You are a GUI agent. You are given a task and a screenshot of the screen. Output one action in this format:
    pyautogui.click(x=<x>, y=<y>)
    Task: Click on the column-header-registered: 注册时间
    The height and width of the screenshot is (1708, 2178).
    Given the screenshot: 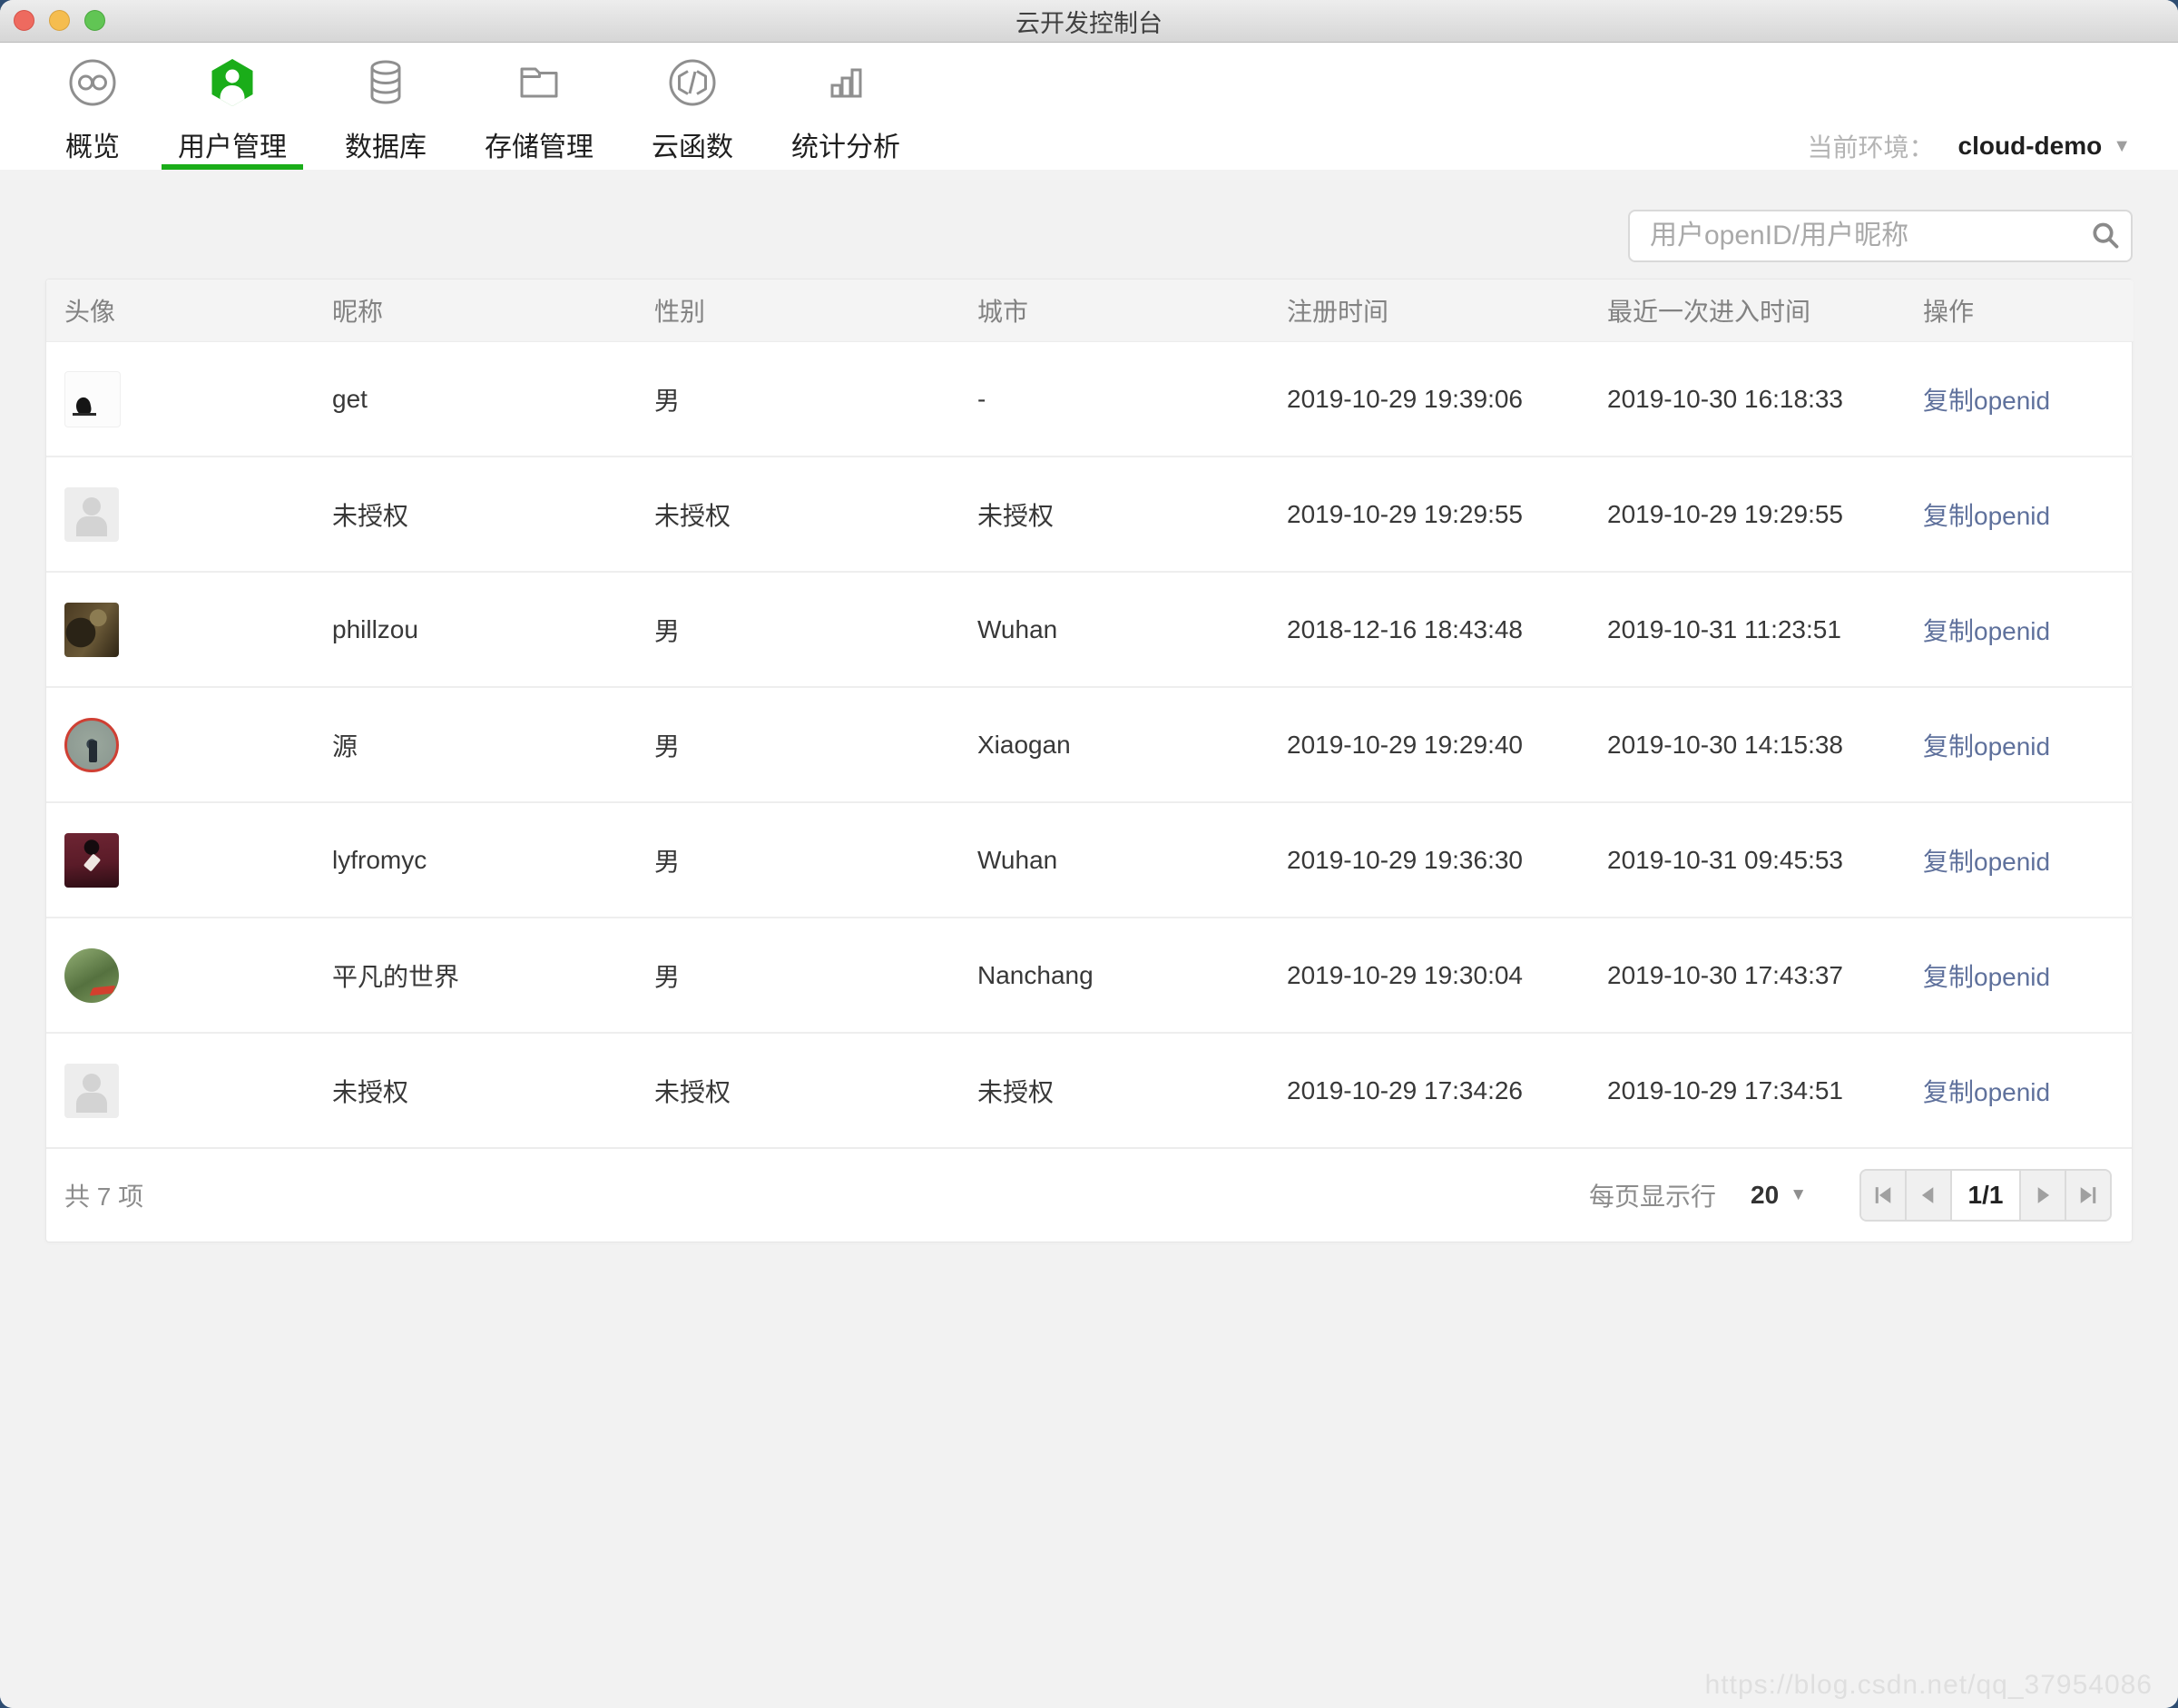 What is the action you would take?
    pyautogui.click(x=1427, y=311)
    